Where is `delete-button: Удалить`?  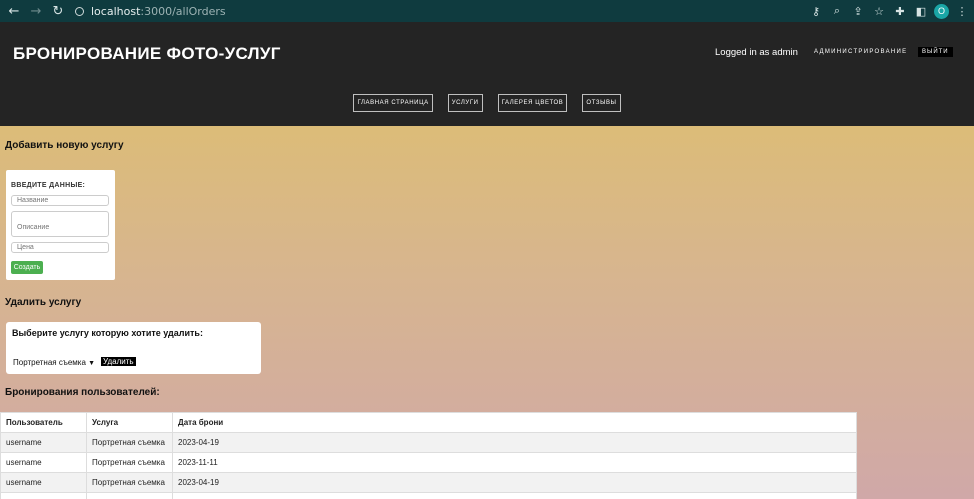 delete-button: Удалить is located at coordinates (118, 361).